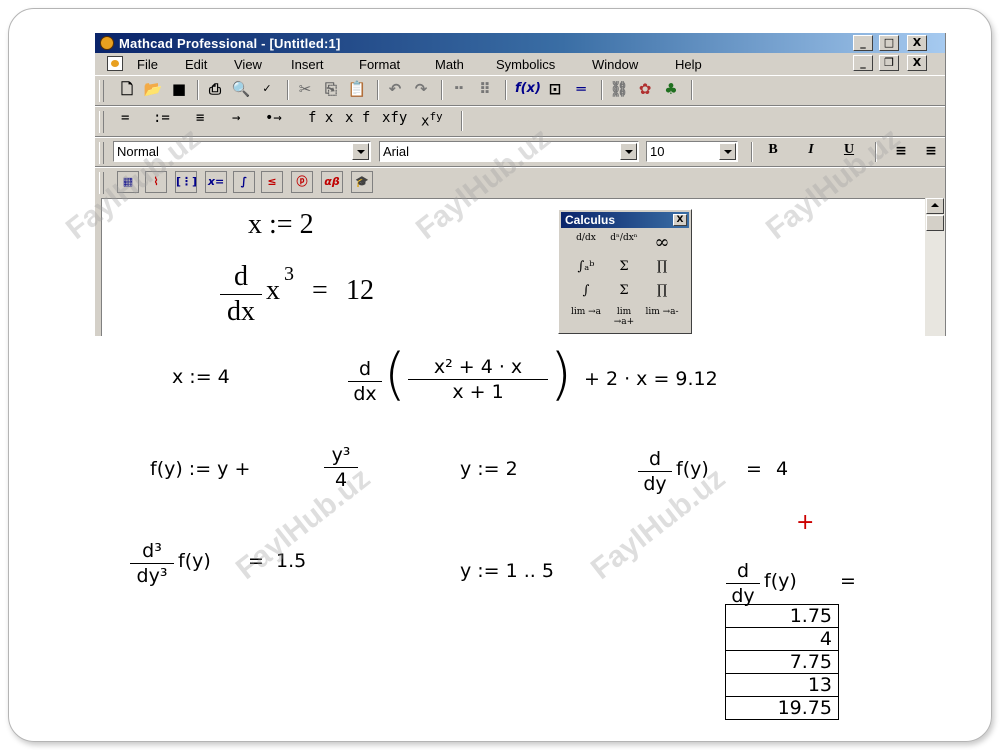 This screenshot has height=750, width=1000. I want to click on insert-function-icon: f(x), so click(528, 89).